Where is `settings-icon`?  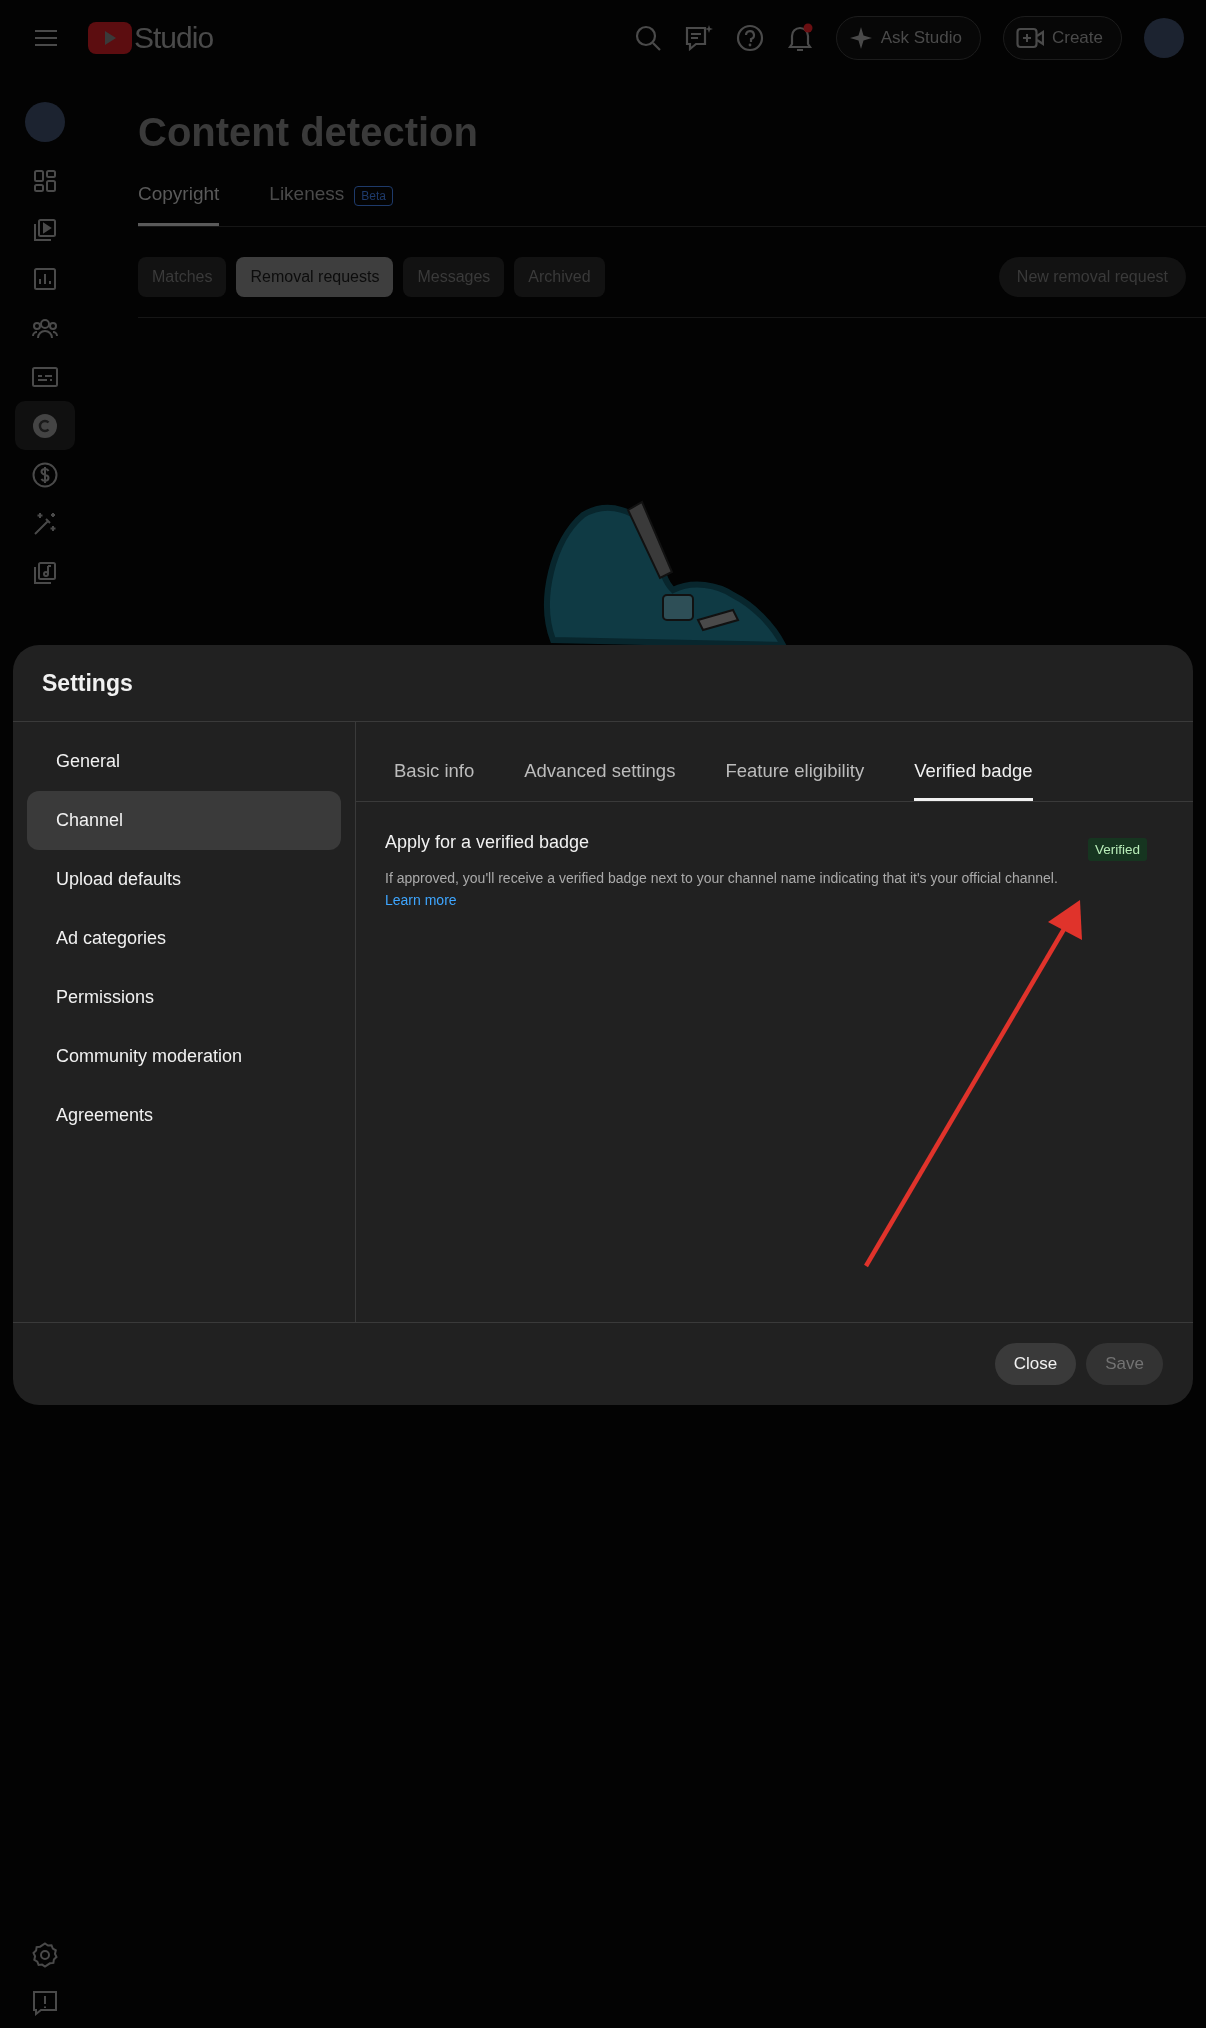
settings-icon is located at coordinates (45, 1955).